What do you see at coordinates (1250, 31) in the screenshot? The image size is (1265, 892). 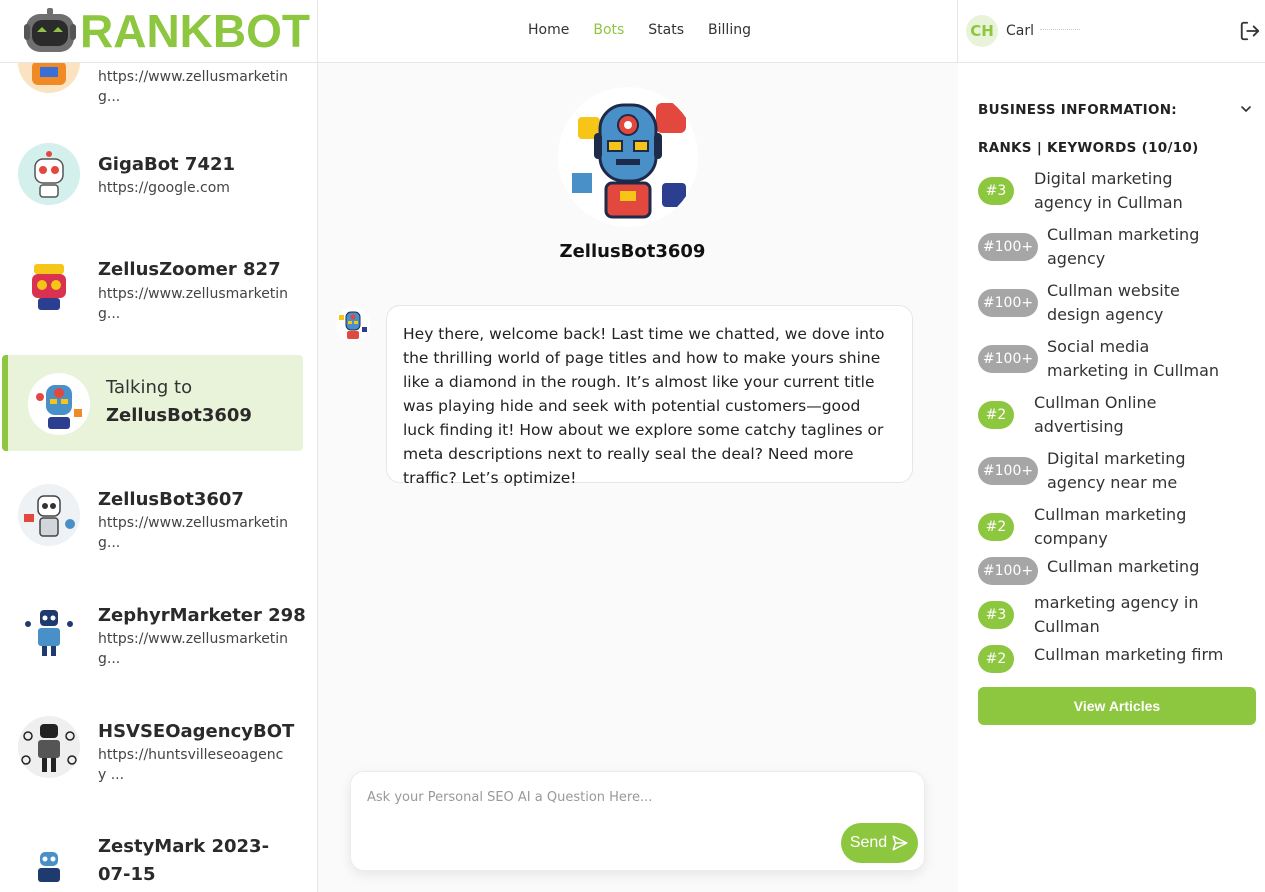 I see `logout-icon` at bounding box center [1250, 31].